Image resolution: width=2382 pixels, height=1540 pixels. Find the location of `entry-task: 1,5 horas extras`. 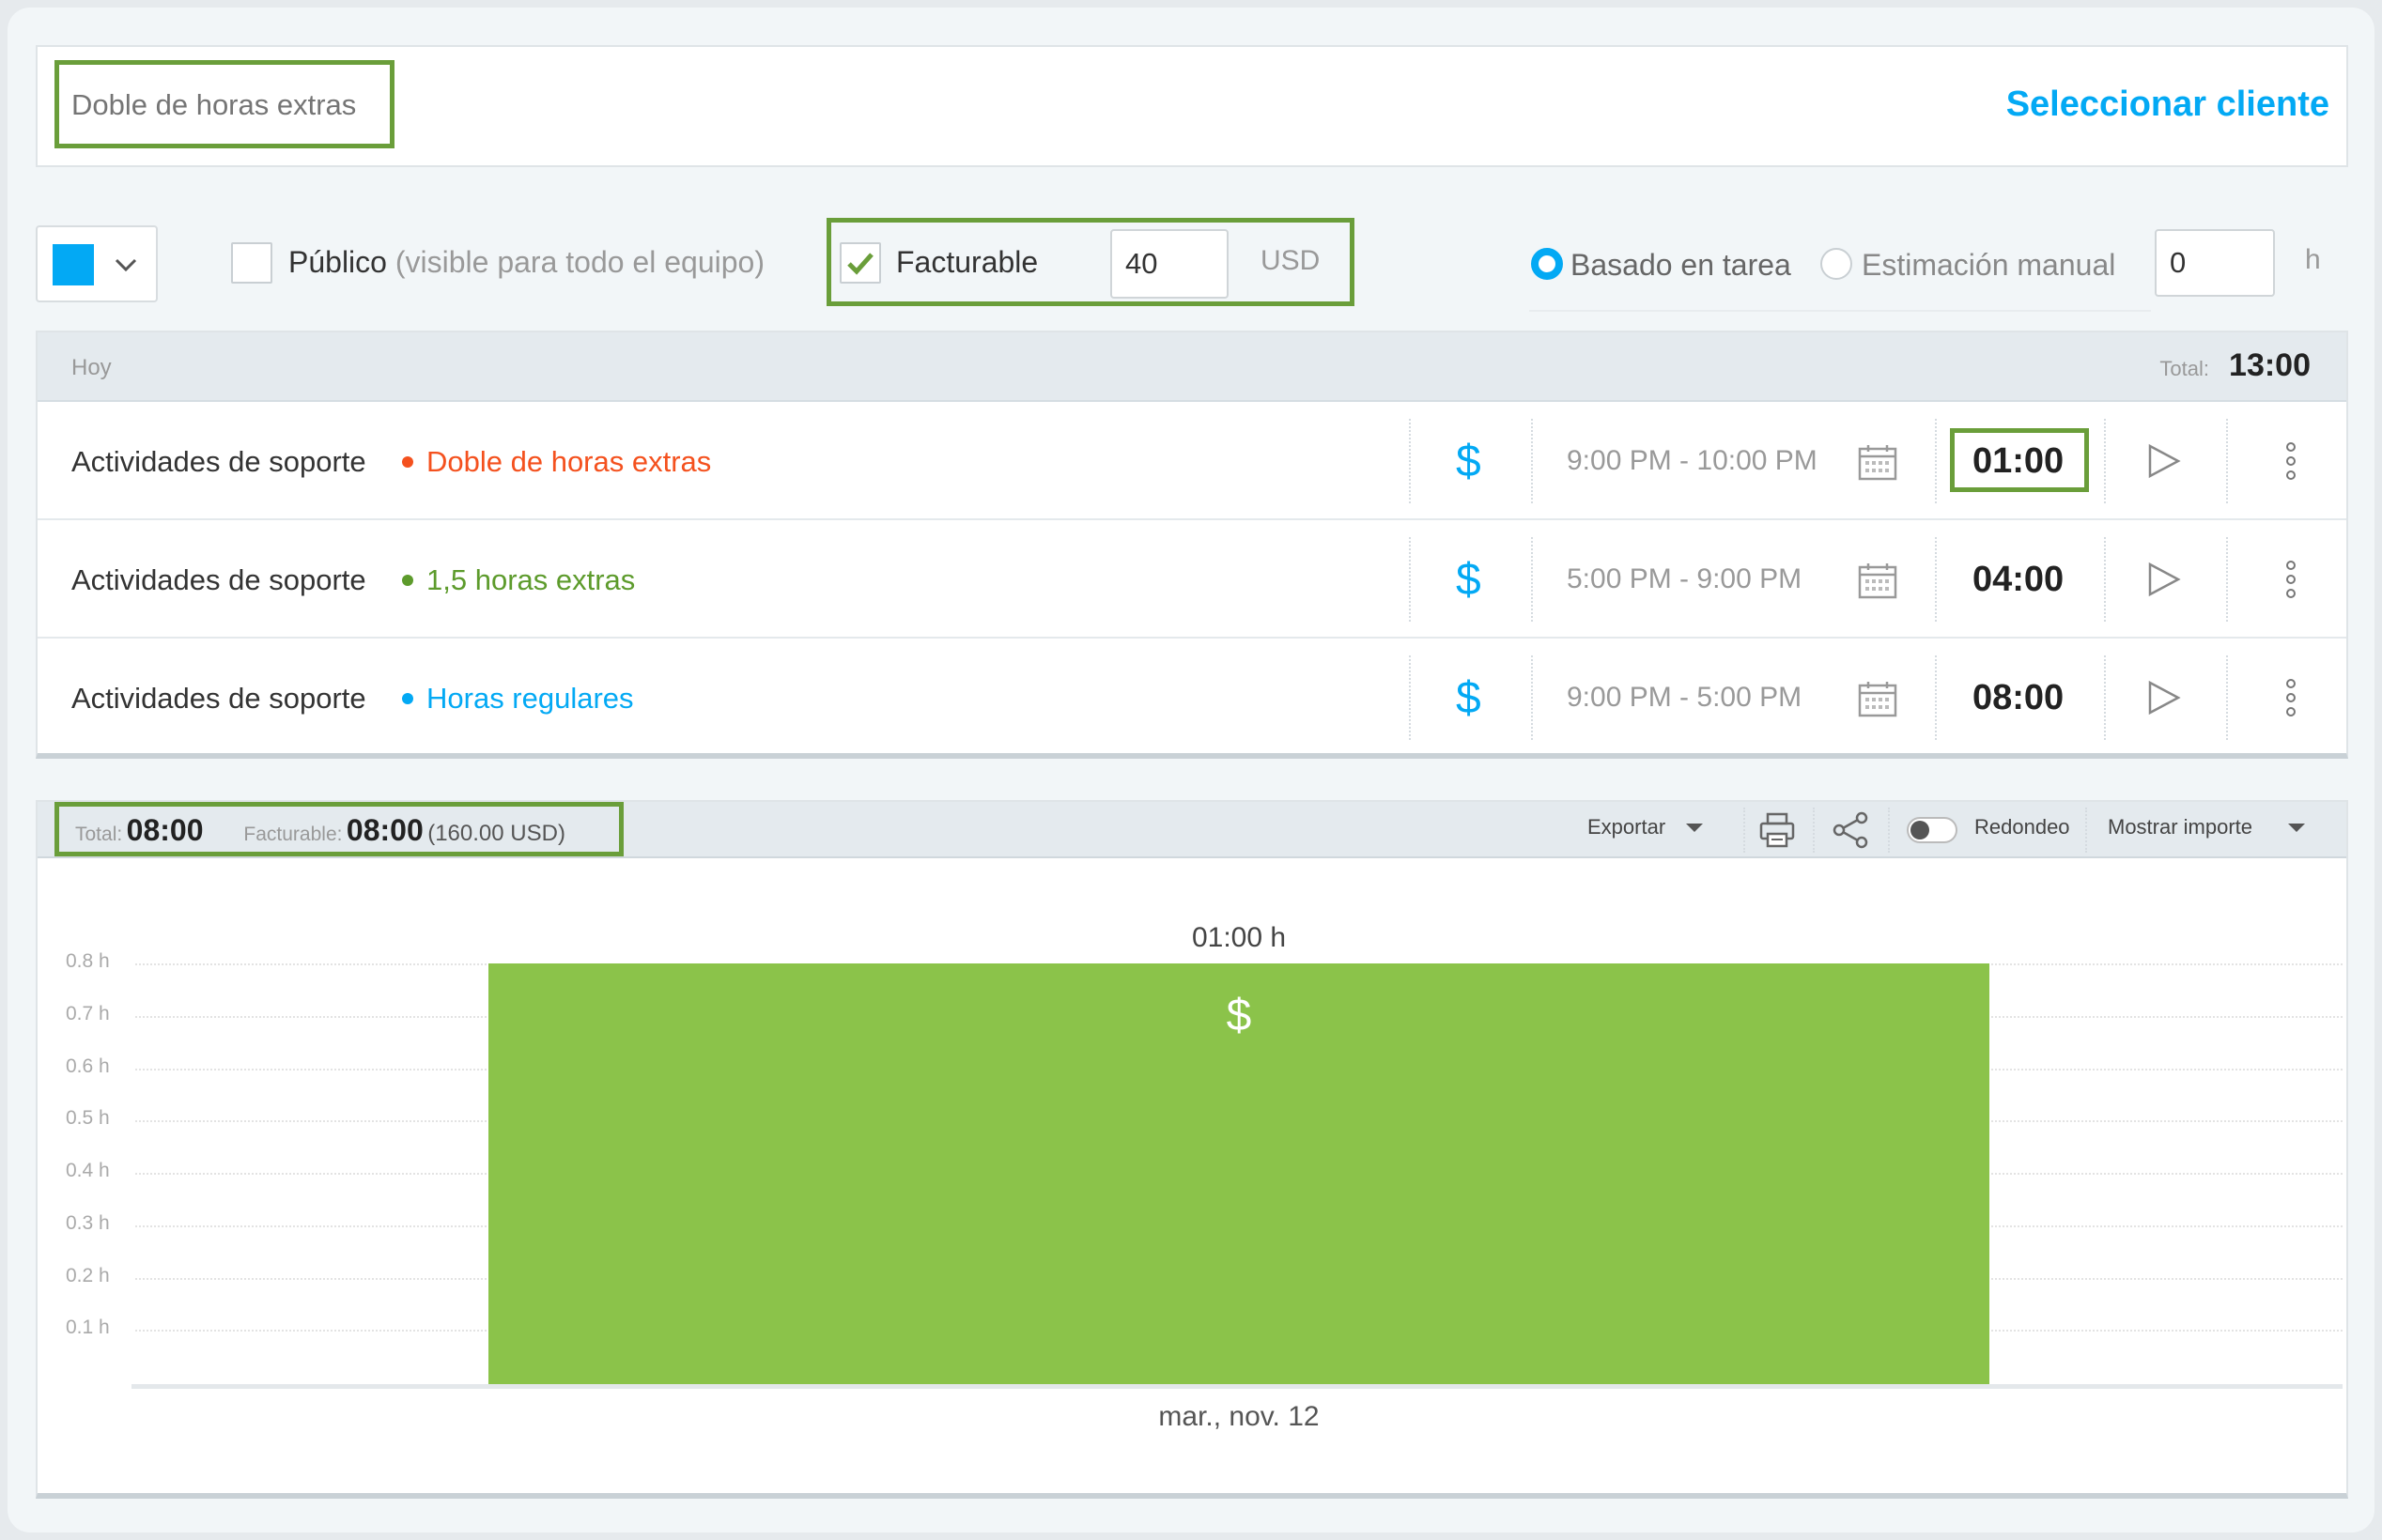

entry-task: 1,5 horas extras is located at coordinates (531, 580).